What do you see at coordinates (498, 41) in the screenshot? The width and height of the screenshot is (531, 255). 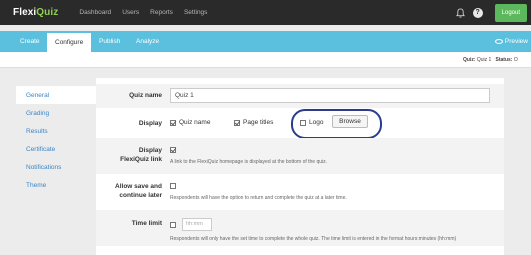 I see `eye-icon` at bounding box center [498, 41].